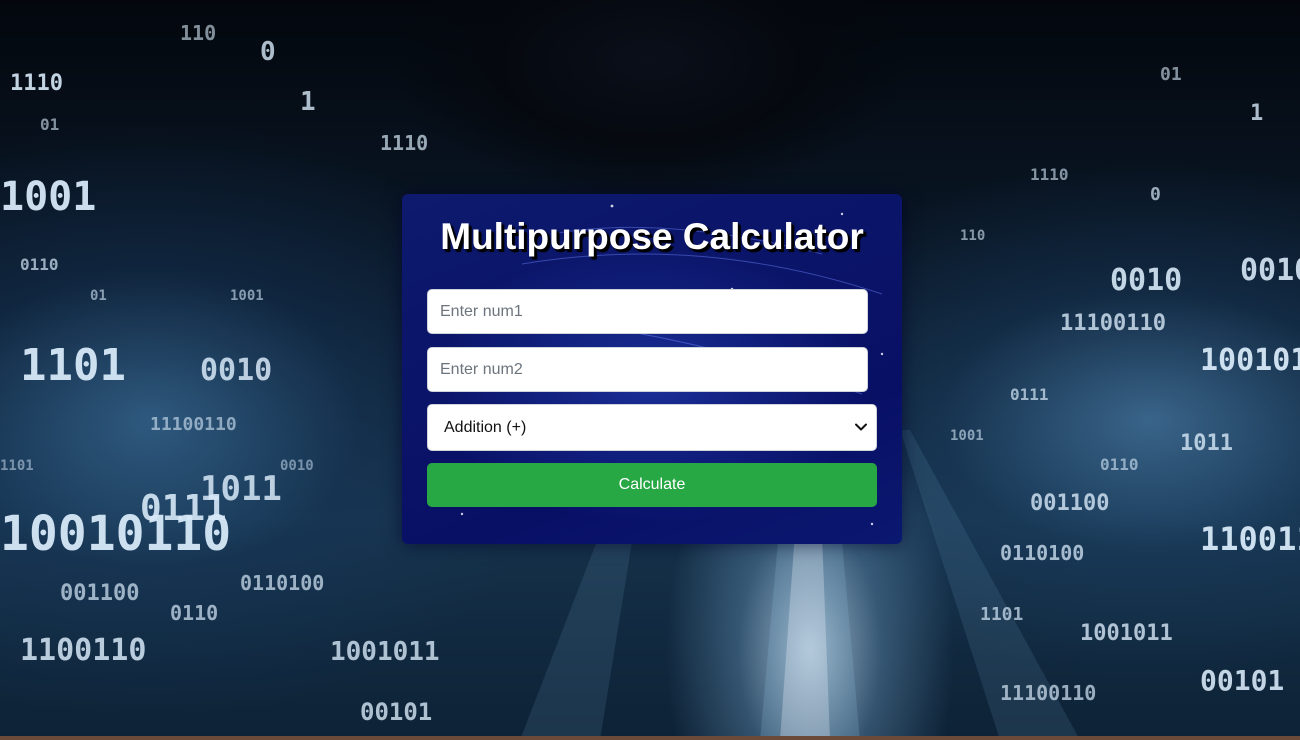 This screenshot has width=1300, height=740. What do you see at coordinates (1029, 394) in the screenshot?
I see `binary-digits-text: 0111` at bounding box center [1029, 394].